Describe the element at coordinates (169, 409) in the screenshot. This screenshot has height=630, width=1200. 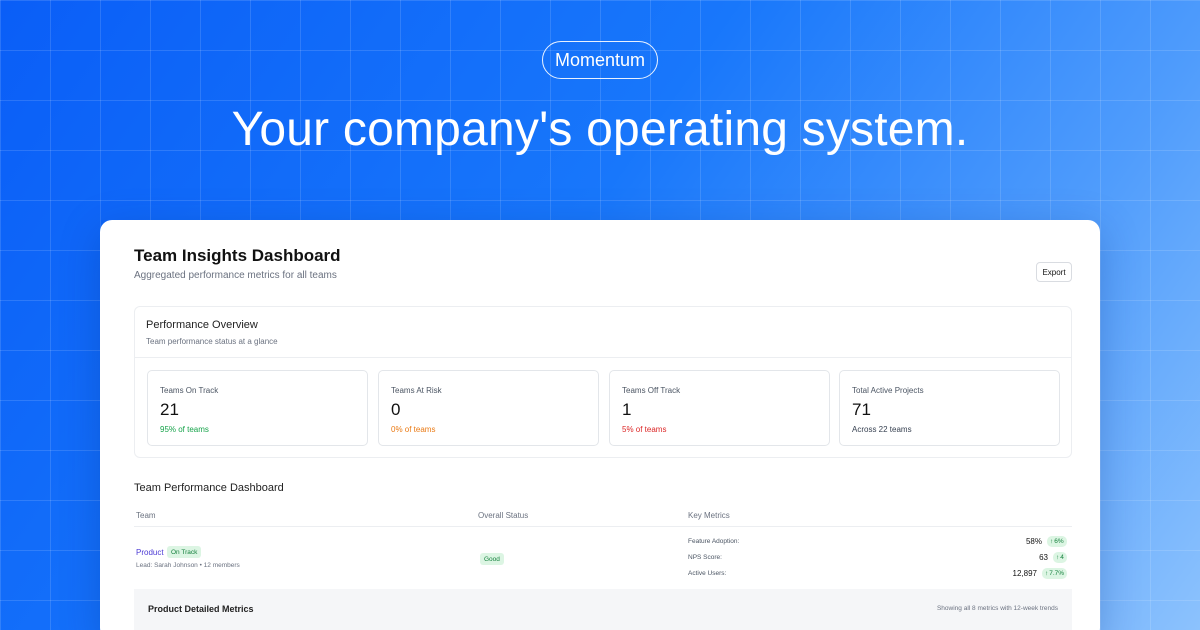
I see `stat-value: 21` at that location.